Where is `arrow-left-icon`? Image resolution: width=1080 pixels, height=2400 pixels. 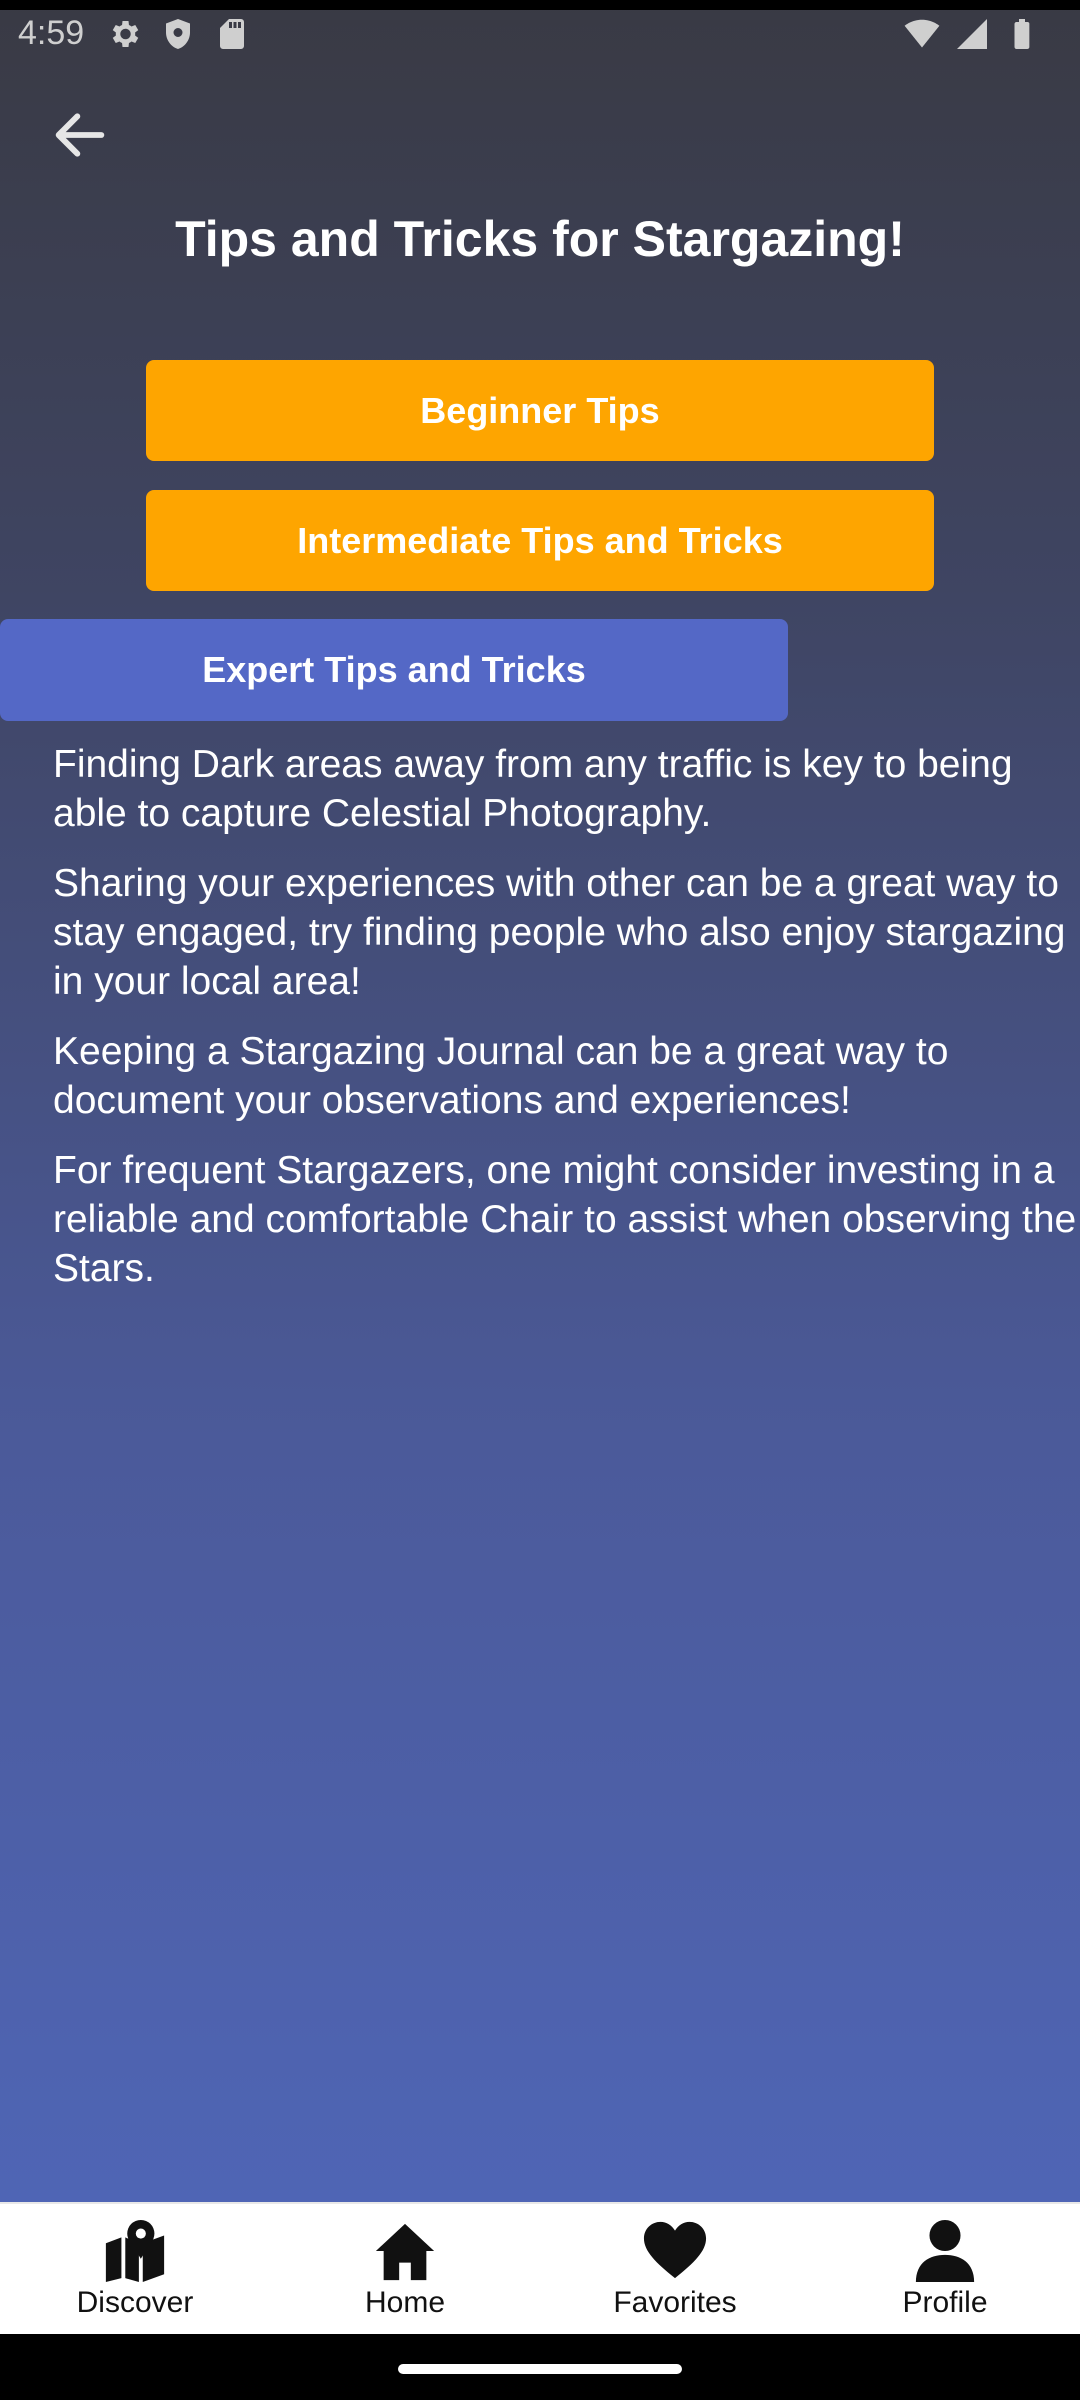 arrow-left-icon is located at coordinates (80, 135).